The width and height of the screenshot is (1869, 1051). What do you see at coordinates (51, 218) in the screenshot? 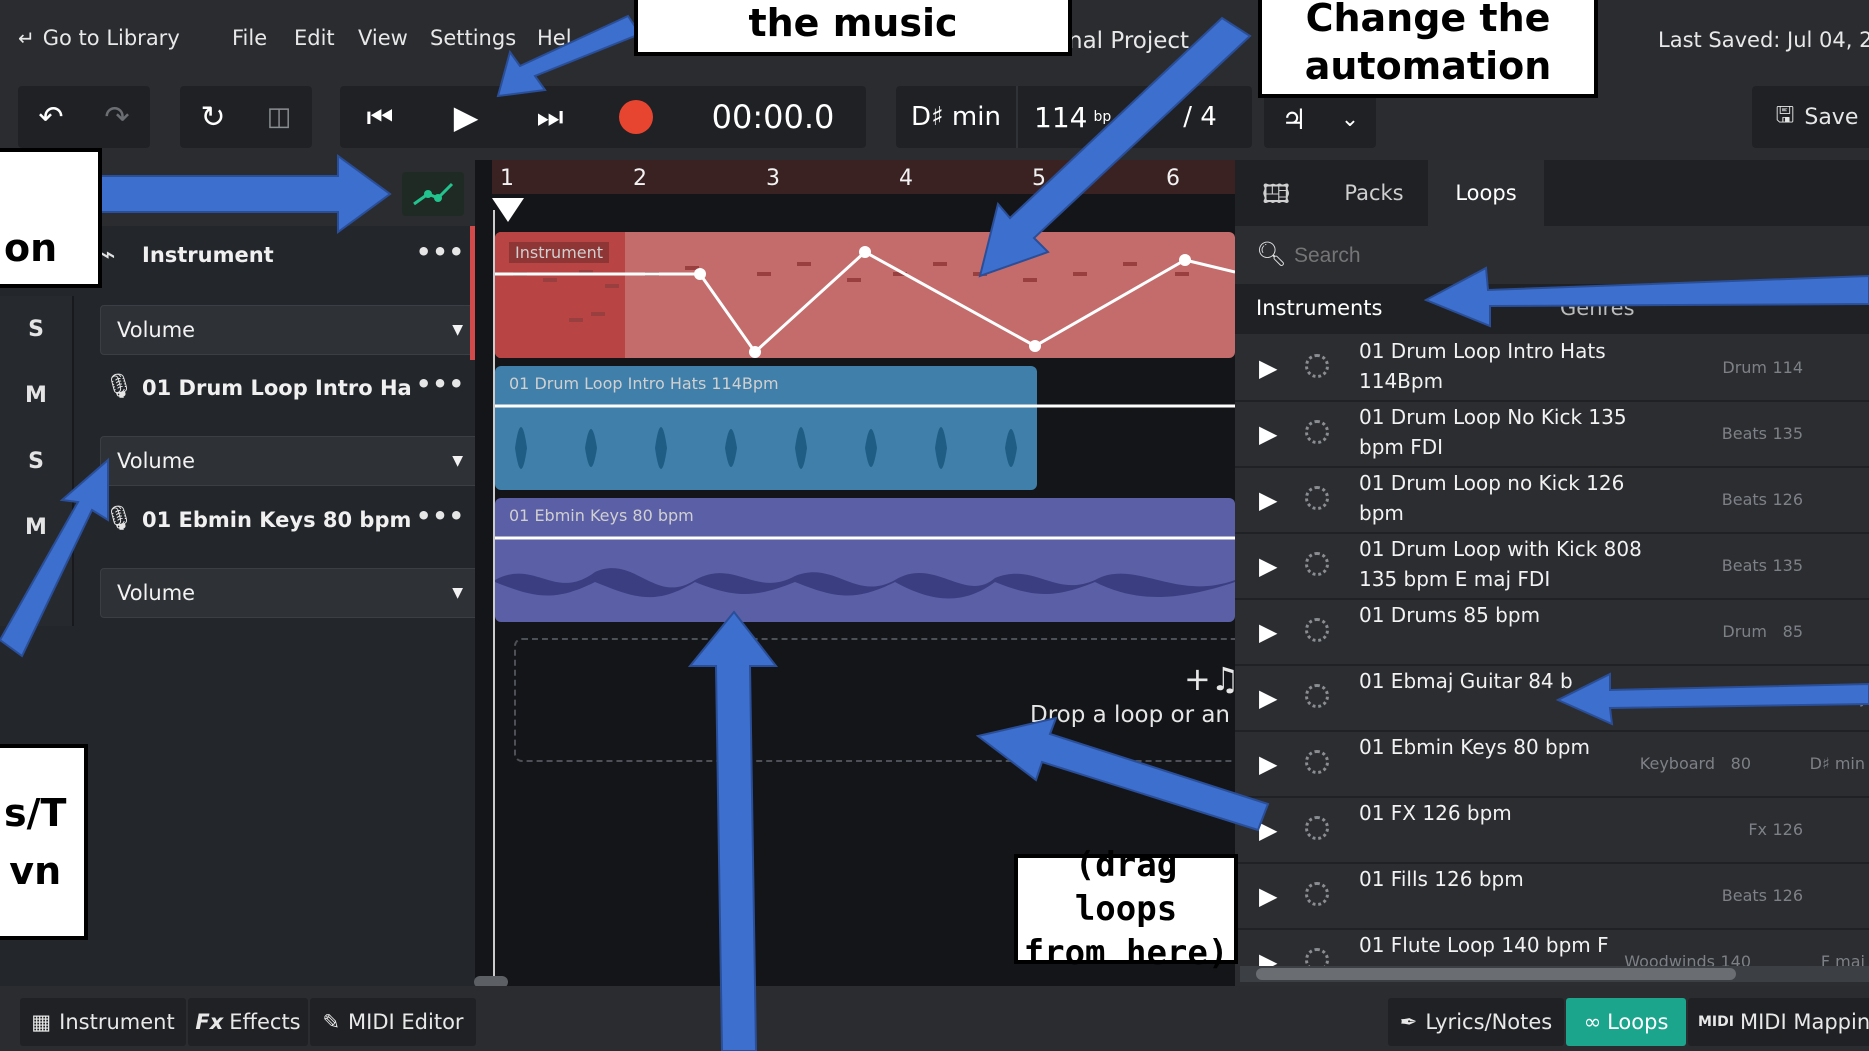
I see `annotation-left-top: on` at bounding box center [51, 218].